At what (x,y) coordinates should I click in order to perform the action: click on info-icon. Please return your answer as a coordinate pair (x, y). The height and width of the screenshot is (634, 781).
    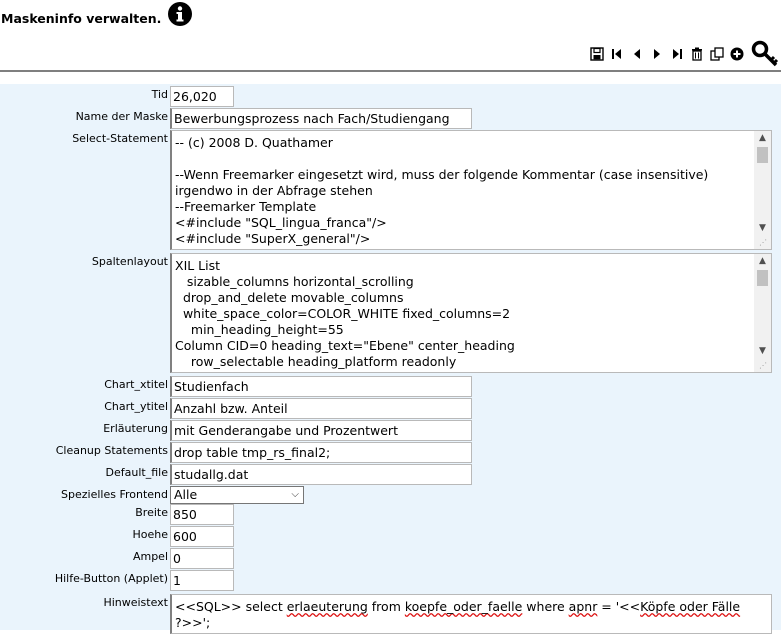
    Looking at the image, I should click on (180, 14).